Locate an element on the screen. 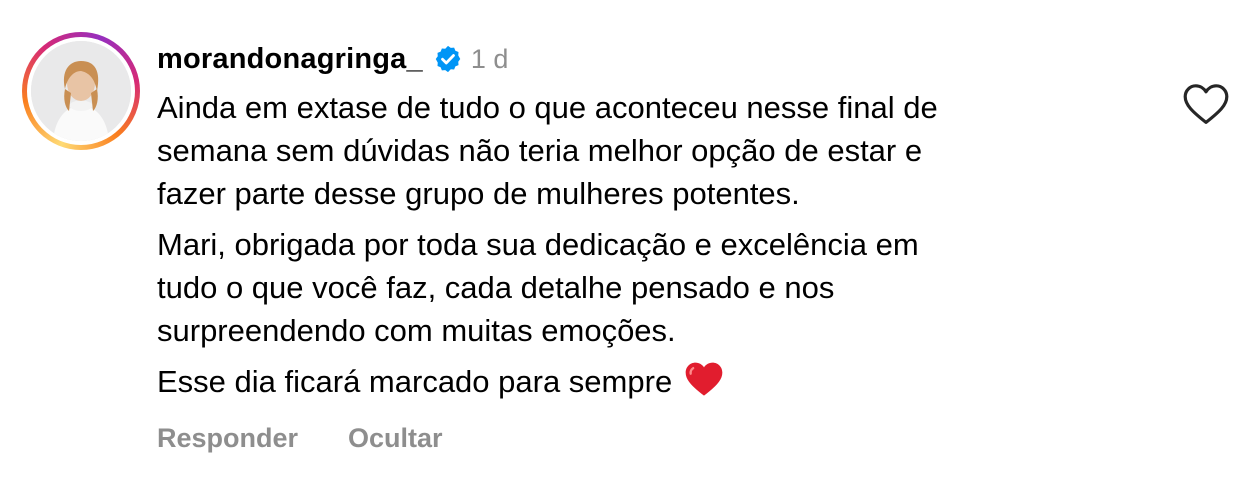 The height and width of the screenshot is (486, 1256). comment-paragraph-last: Esse dia ficará marcado para sempre is located at coordinates (657, 381).